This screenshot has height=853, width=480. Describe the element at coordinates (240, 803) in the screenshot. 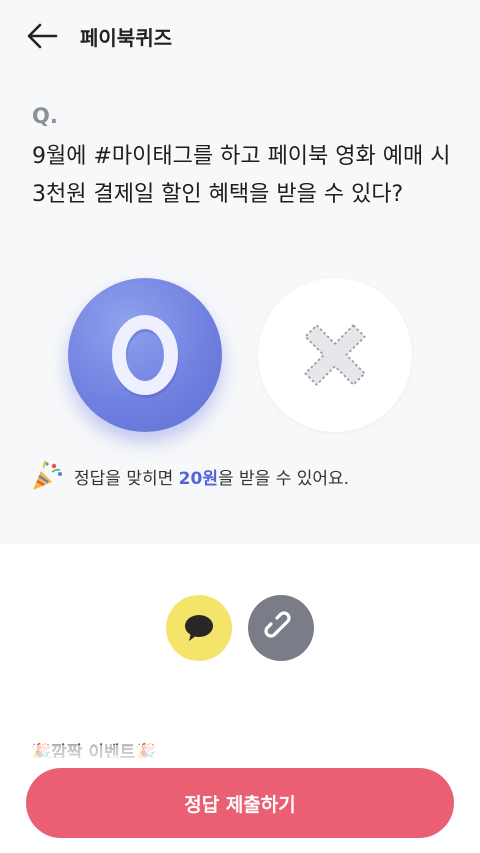

I see `submit-answer-button: 정답 제출하기` at that location.